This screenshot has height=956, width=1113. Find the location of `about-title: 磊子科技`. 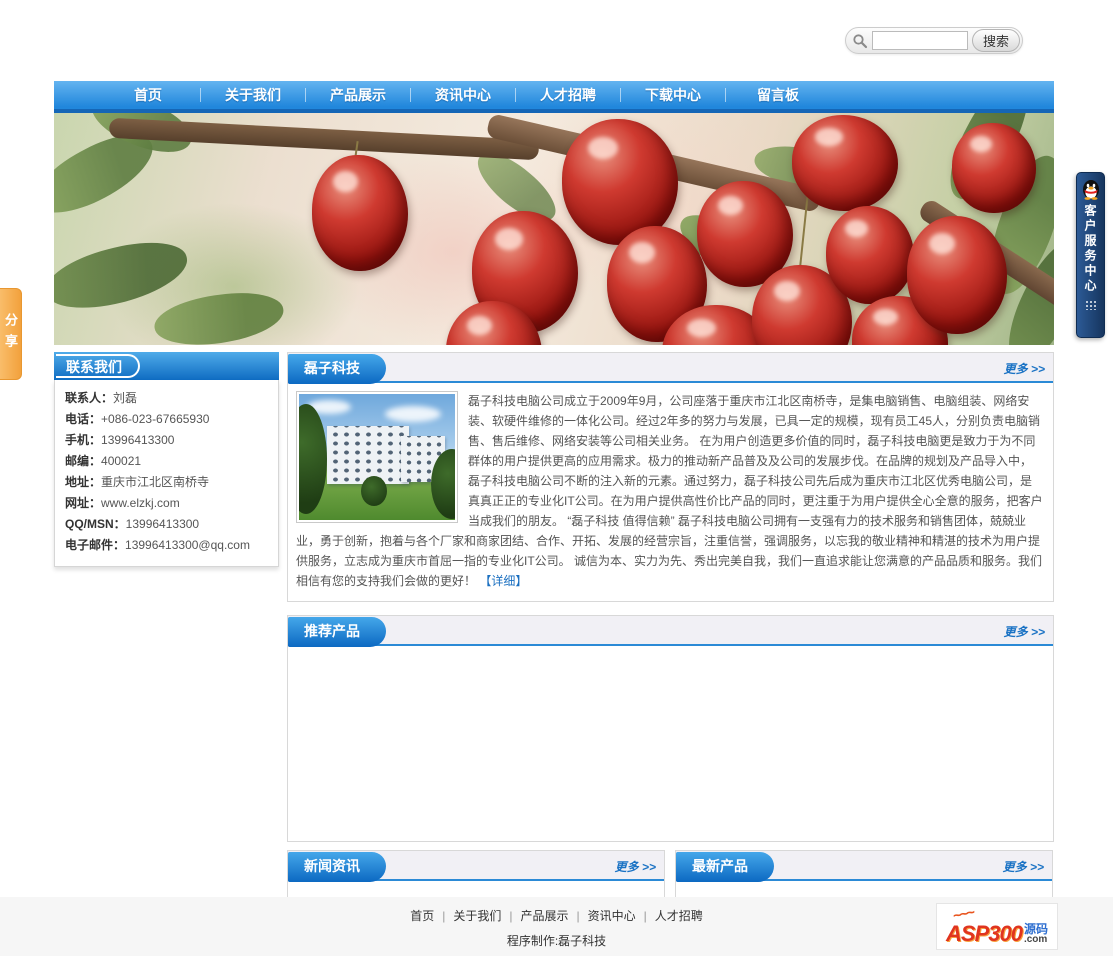

about-title: 磊子科技 is located at coordinates (337, 369).